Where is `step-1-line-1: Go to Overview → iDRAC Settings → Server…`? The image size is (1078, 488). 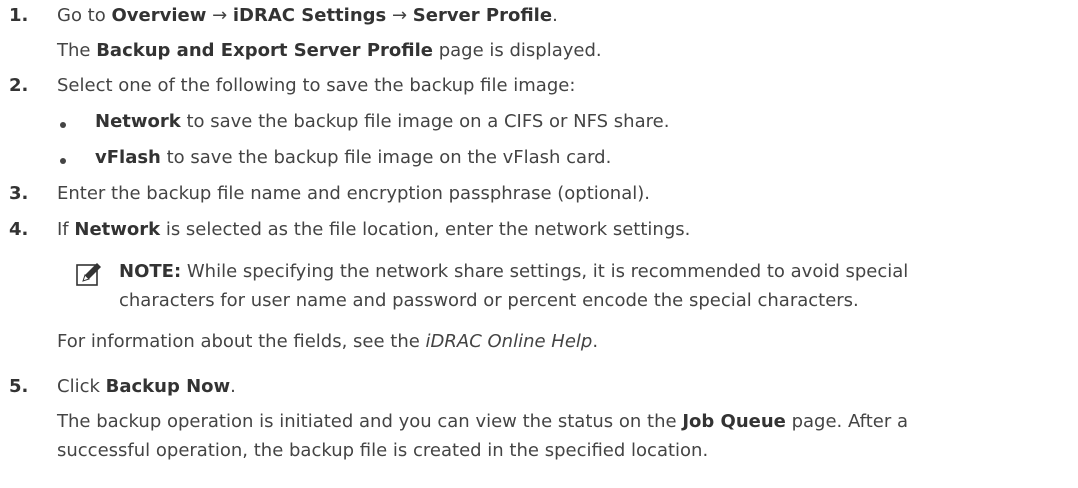
step-1-line-1: Go to Overview → iDRAC Settings → Server… is located at coordinates (307, 16).